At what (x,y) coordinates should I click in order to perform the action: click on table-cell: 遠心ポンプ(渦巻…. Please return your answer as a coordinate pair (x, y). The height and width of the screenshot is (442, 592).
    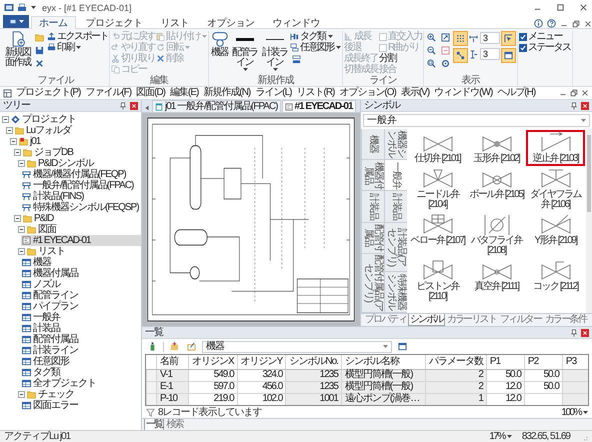
    Looking at the image, I should click on (383, 399).